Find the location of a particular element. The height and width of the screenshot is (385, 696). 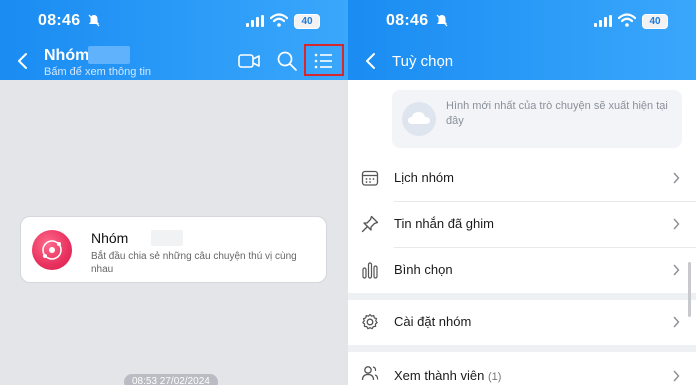

message-timestamp: 08:53 27/02/2024 is located at coordinates (171, 379).